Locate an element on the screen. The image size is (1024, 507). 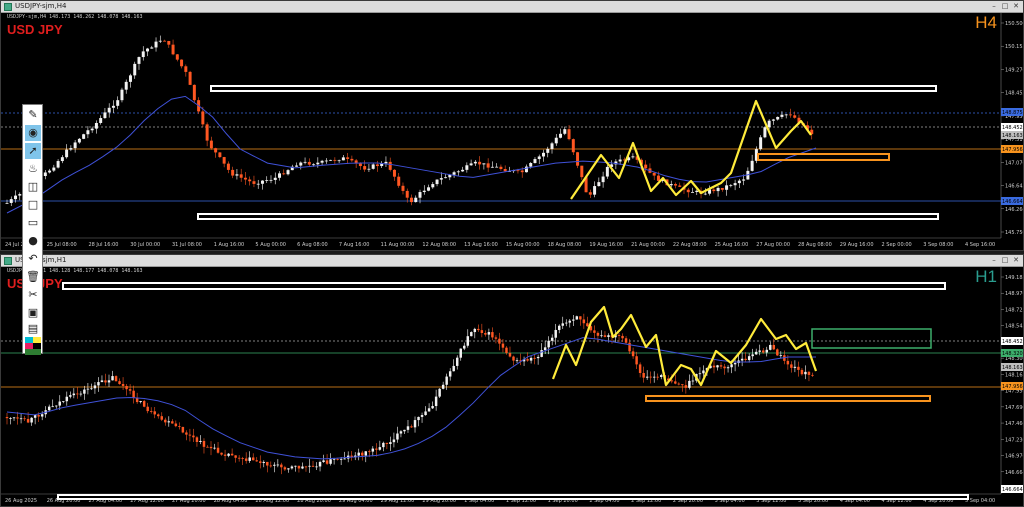
price-tick-label: 148.300 is located at coordinates (1014, 359).